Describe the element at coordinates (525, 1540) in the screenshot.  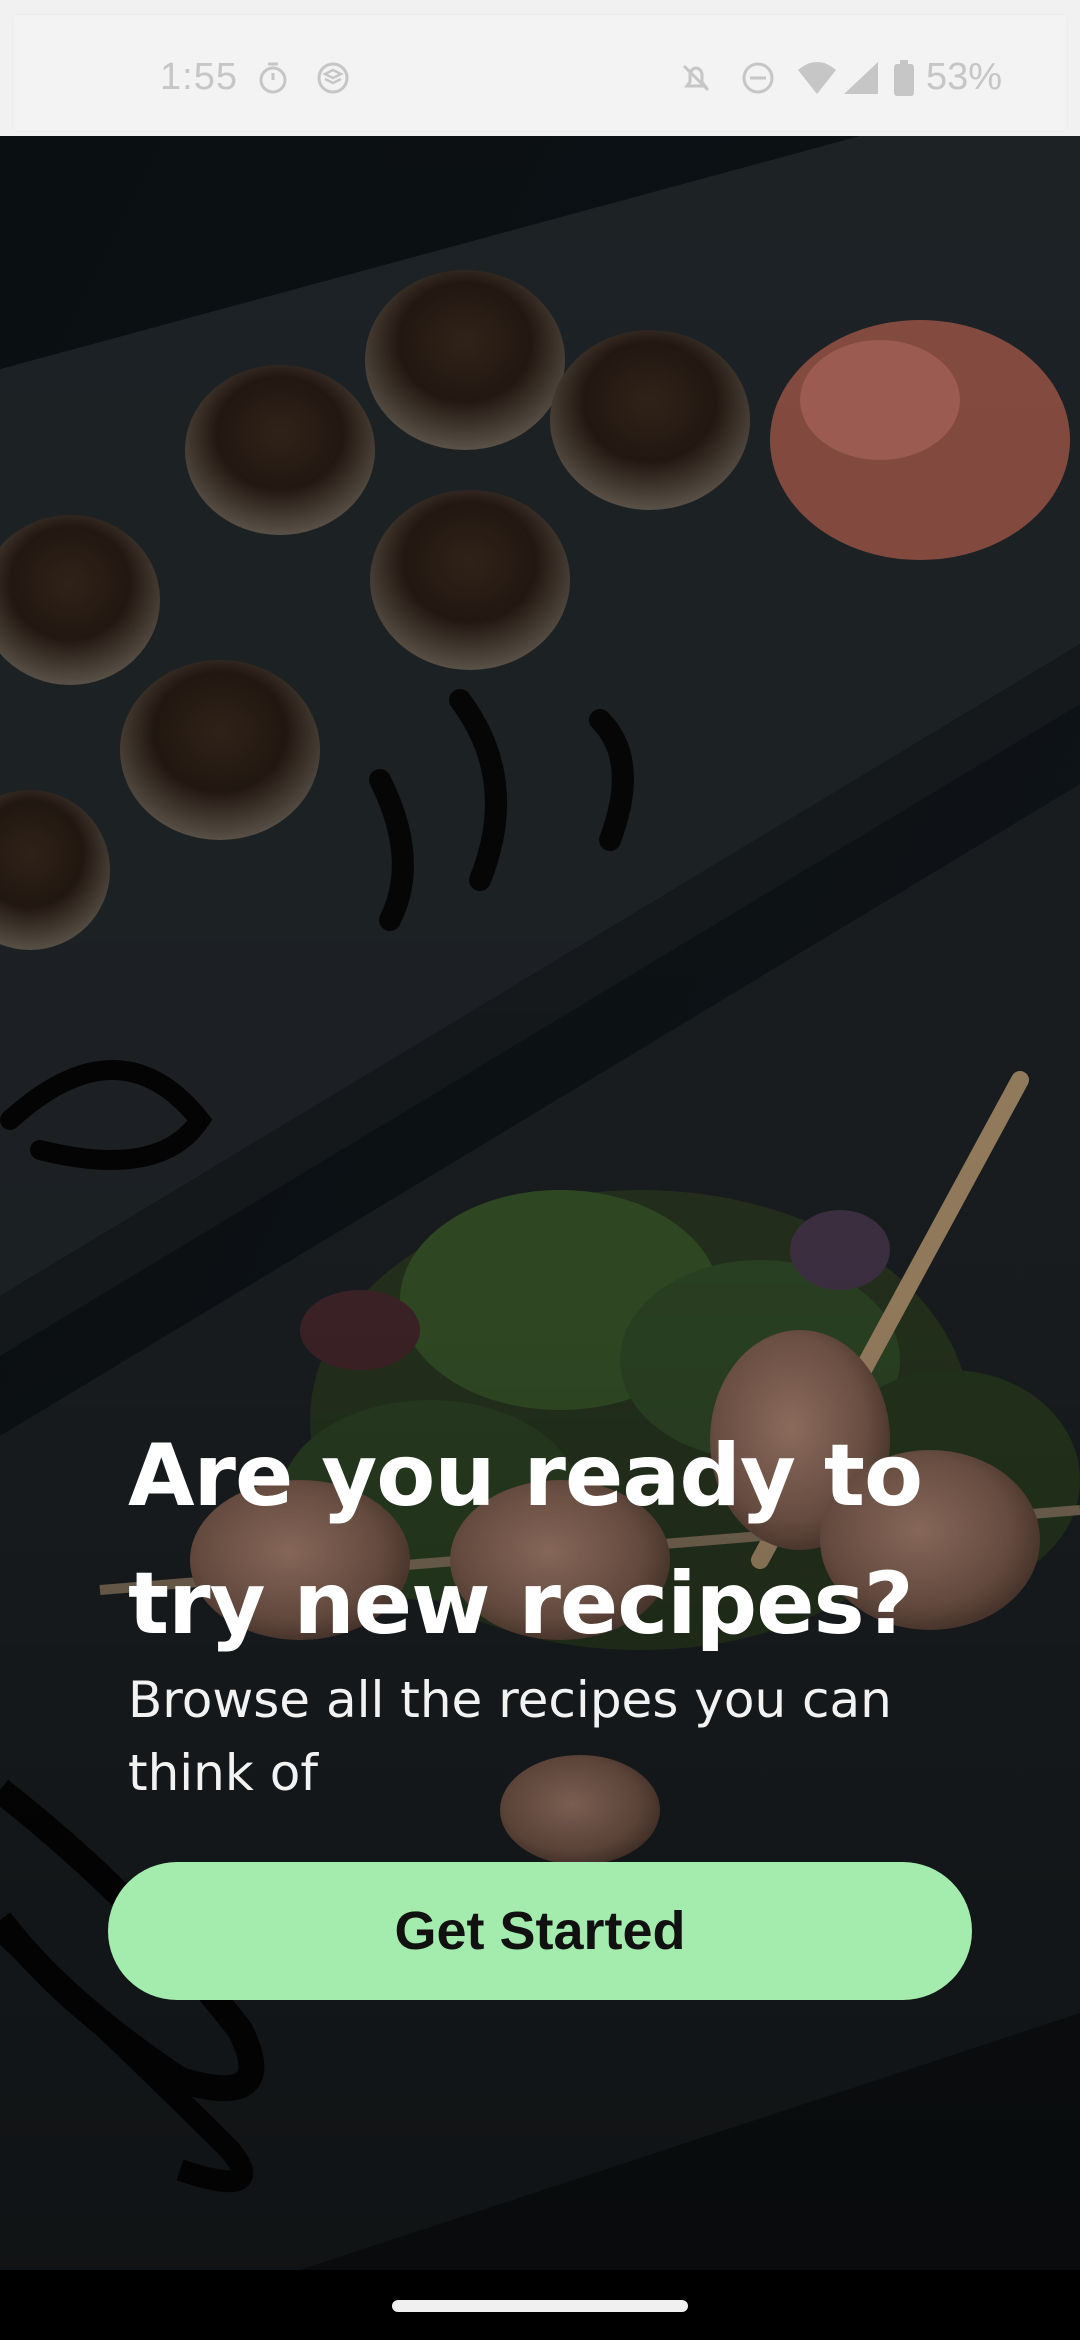
I see `headline: Are you ready to try new recipes?` at that location.